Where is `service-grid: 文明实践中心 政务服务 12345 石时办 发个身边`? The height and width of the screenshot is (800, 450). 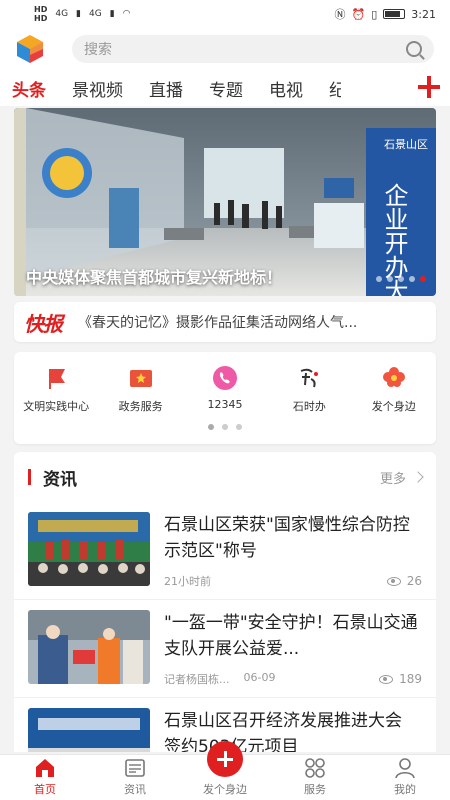
service-grid: 文明实践中心 政务服务 12345 石时办 发个身边 is located at coordinates (225, 398).